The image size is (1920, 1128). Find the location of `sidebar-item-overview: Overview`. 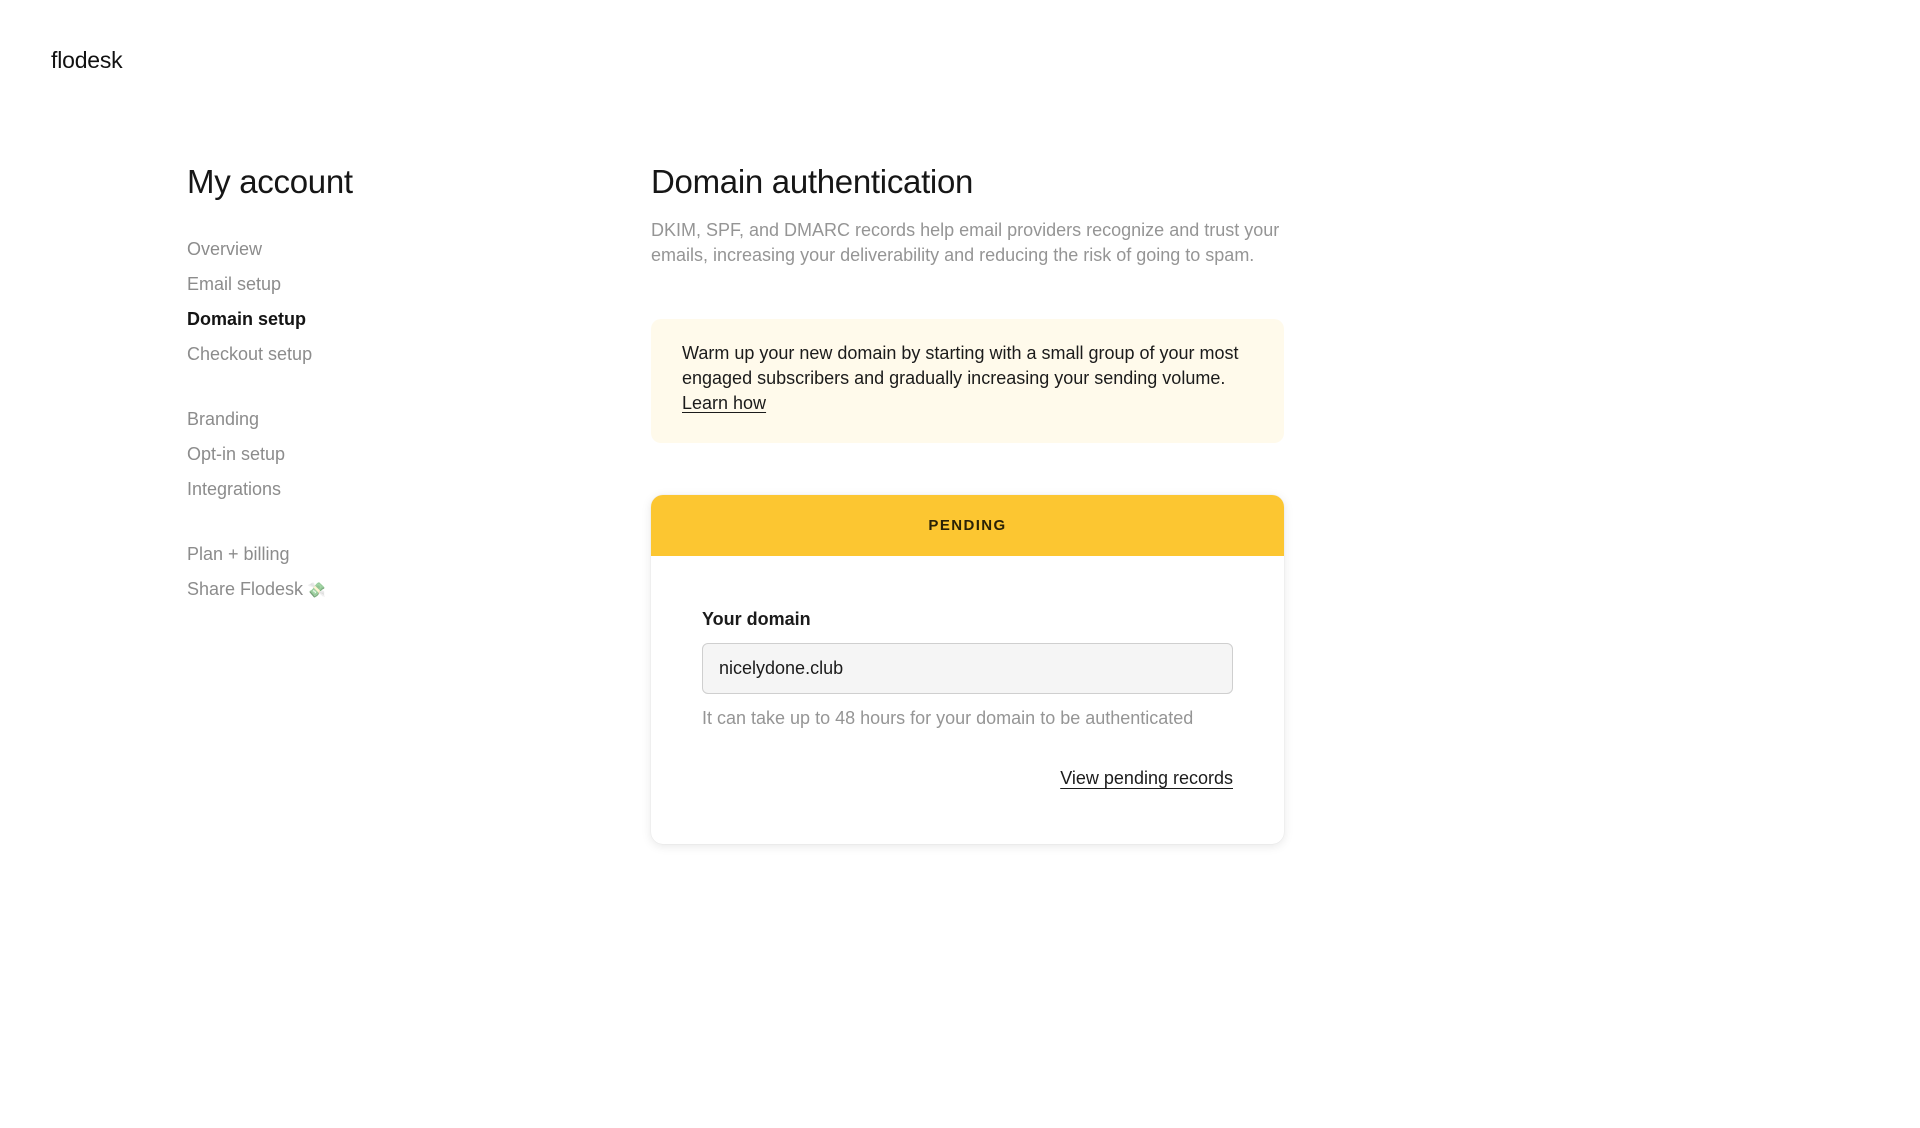

sidebar-item-overview: Overview is located at coordinates (377, 249).